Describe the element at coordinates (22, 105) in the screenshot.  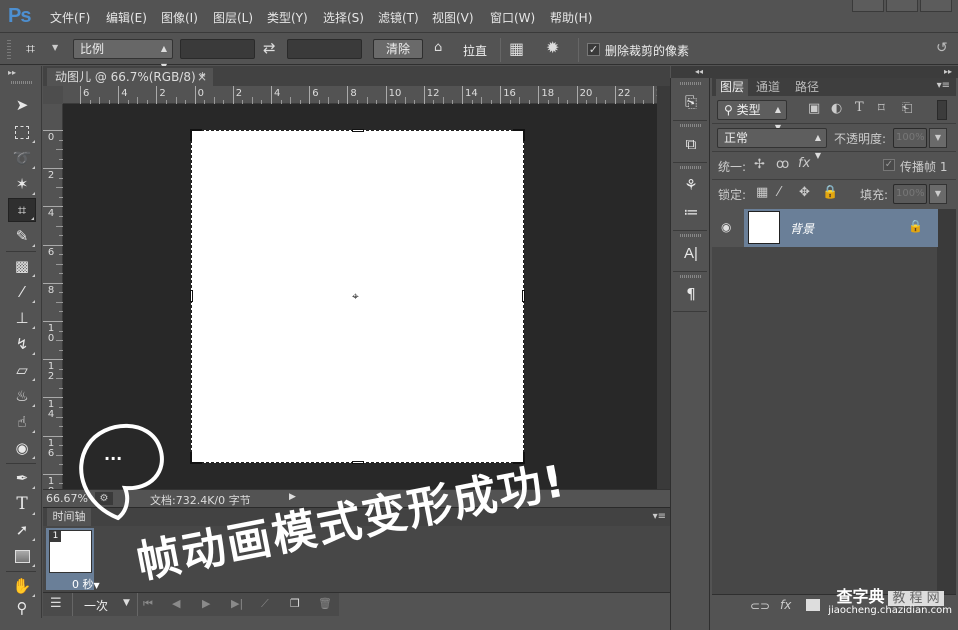
I see `move-tool: ➤` at that location.